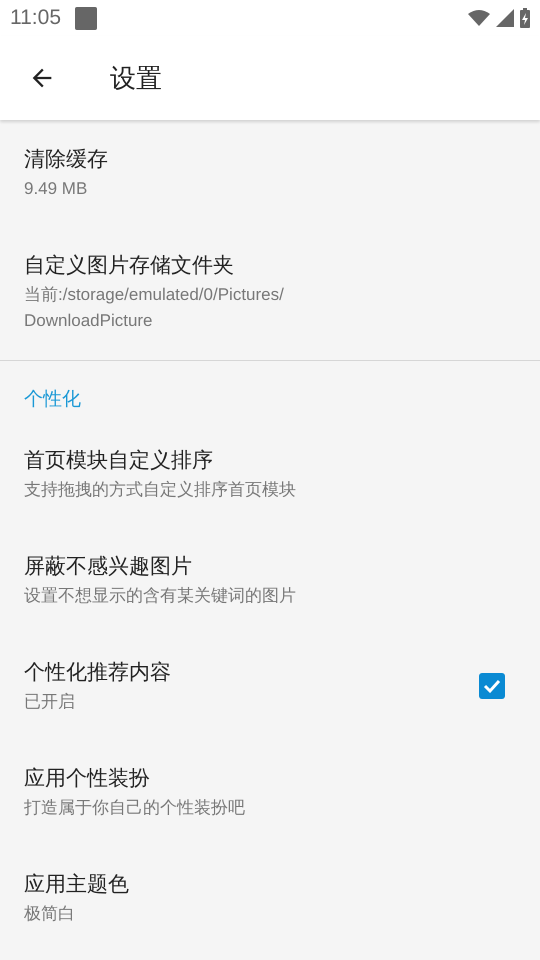  Describe the element at coordinates (270, 898) in the screenshot. I see `settings-item: 应用主题色 极简白` at that location.